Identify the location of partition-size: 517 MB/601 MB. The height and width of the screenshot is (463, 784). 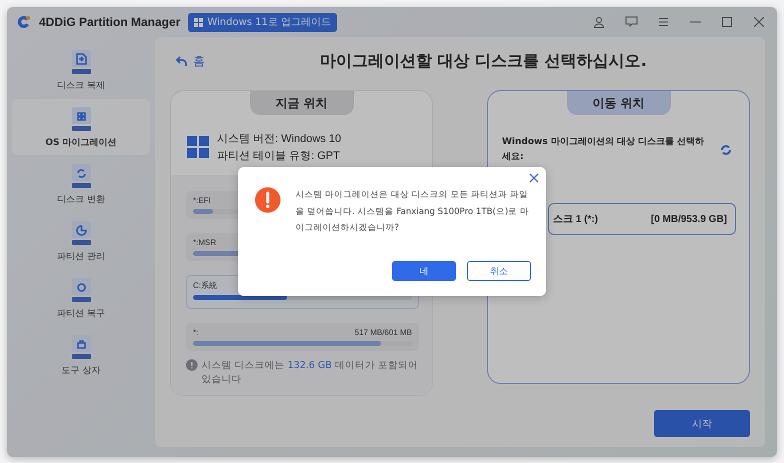
(383, 332).